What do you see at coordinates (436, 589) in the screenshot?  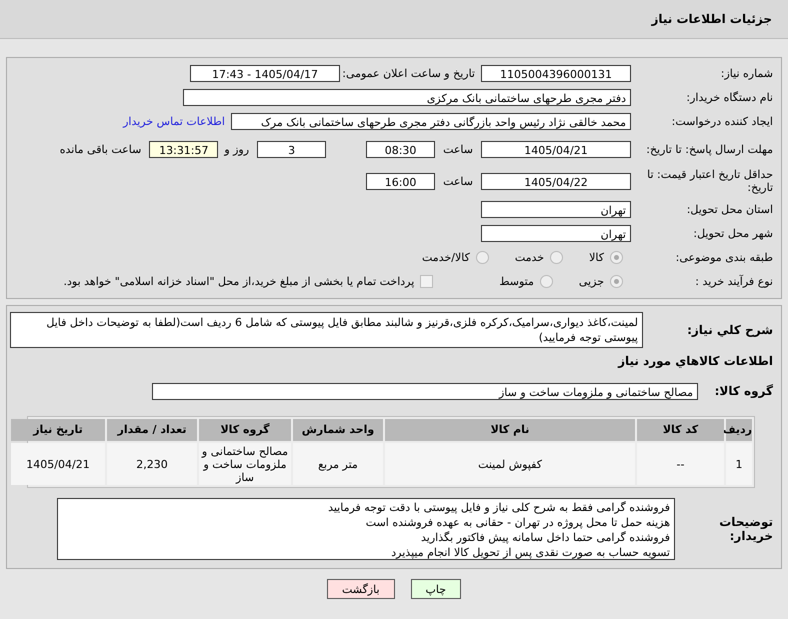 I see `print-button: چاپ` at bounding box center [436, 589].